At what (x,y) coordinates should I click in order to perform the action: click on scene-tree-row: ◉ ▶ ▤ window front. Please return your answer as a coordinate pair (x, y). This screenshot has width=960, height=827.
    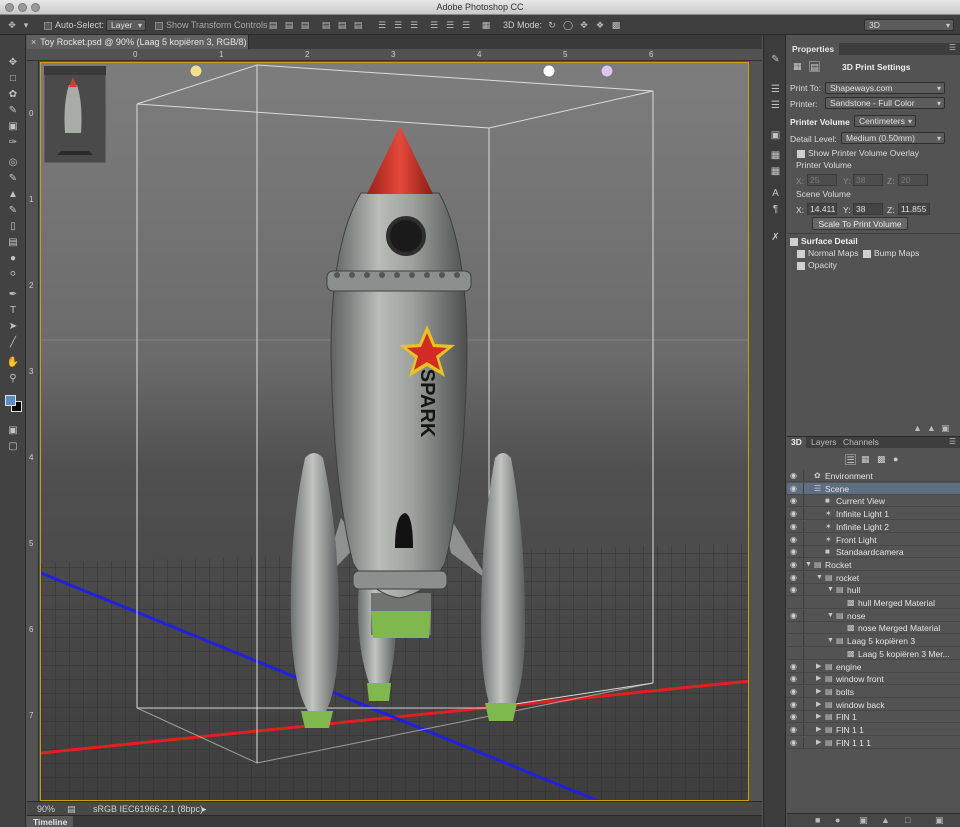
    Looking at the image, I should click on (873, 679).